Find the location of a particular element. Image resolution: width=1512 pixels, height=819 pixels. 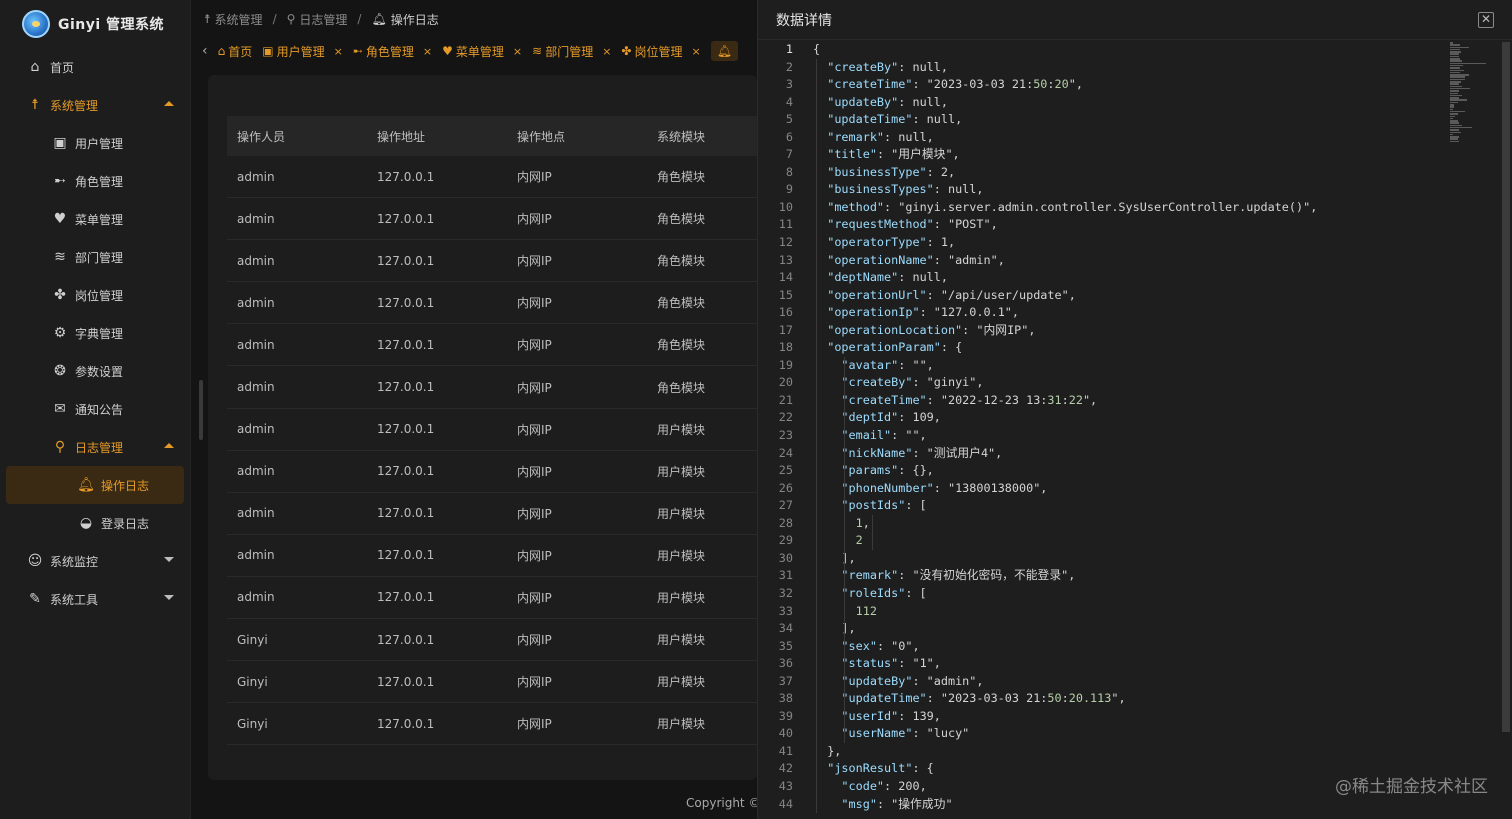

sidebar-item: ☨ 系统管理 is located at coordinates (95, 105).